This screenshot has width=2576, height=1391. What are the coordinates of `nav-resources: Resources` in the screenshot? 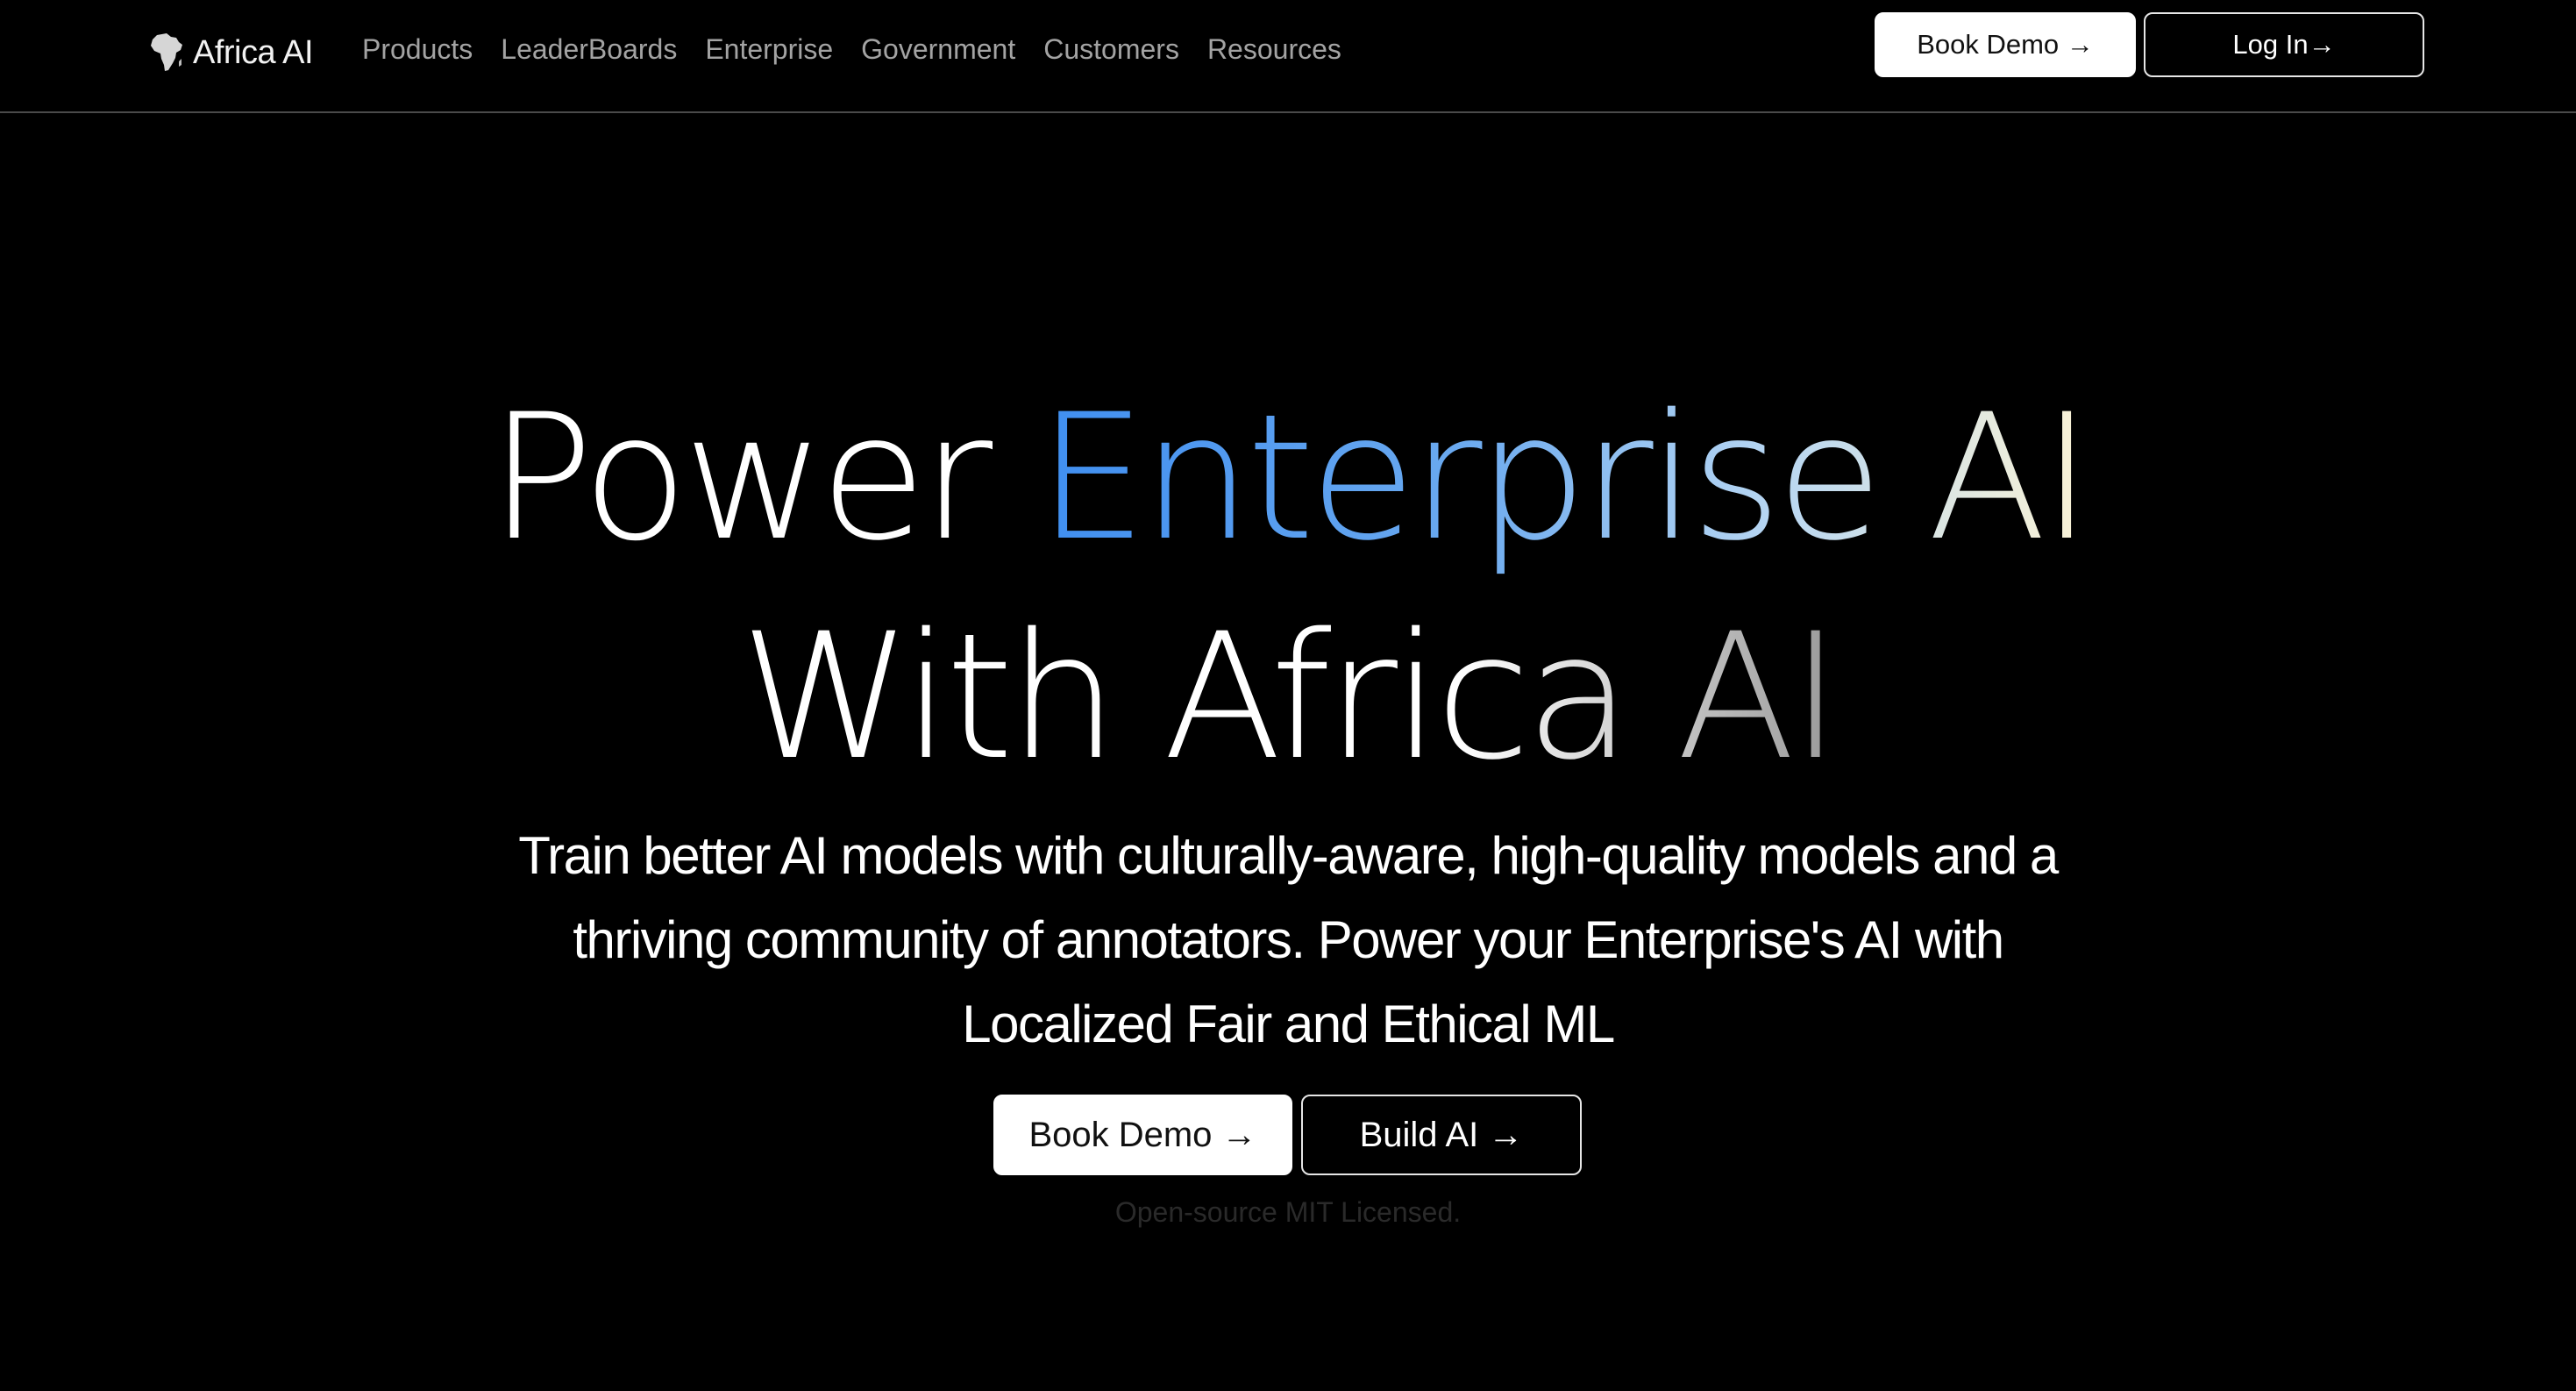 It's located at (1274, 49).